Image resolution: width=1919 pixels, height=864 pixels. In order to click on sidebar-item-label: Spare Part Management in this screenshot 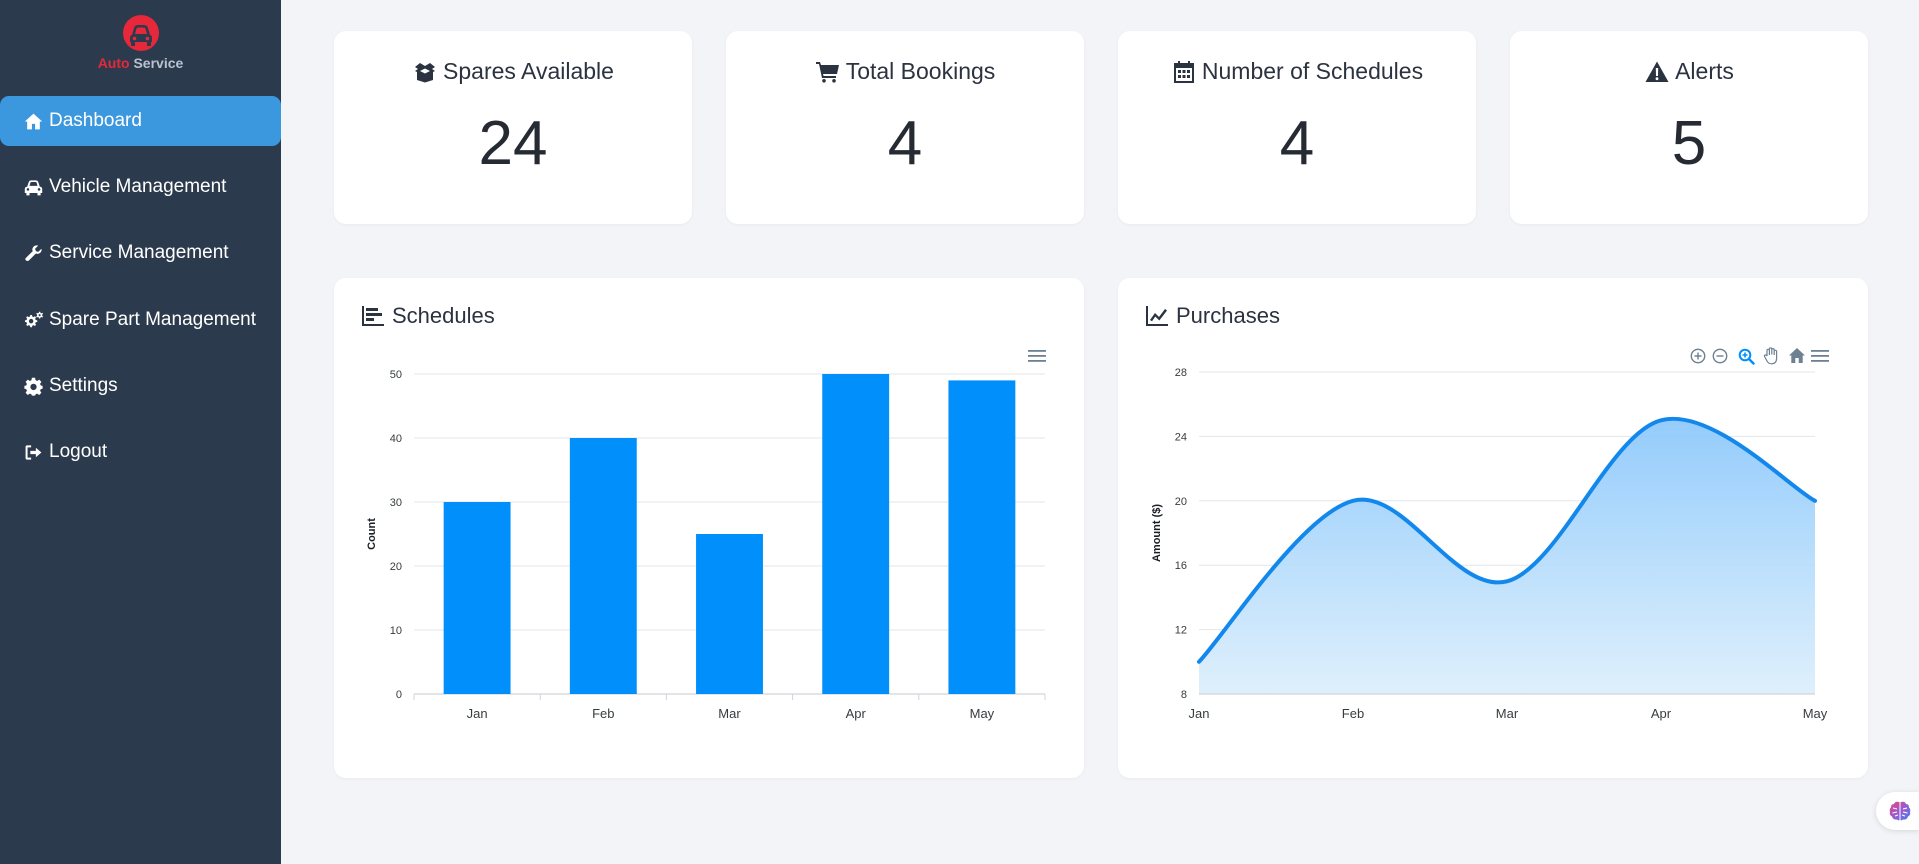, I will do `click(153, 319)`.